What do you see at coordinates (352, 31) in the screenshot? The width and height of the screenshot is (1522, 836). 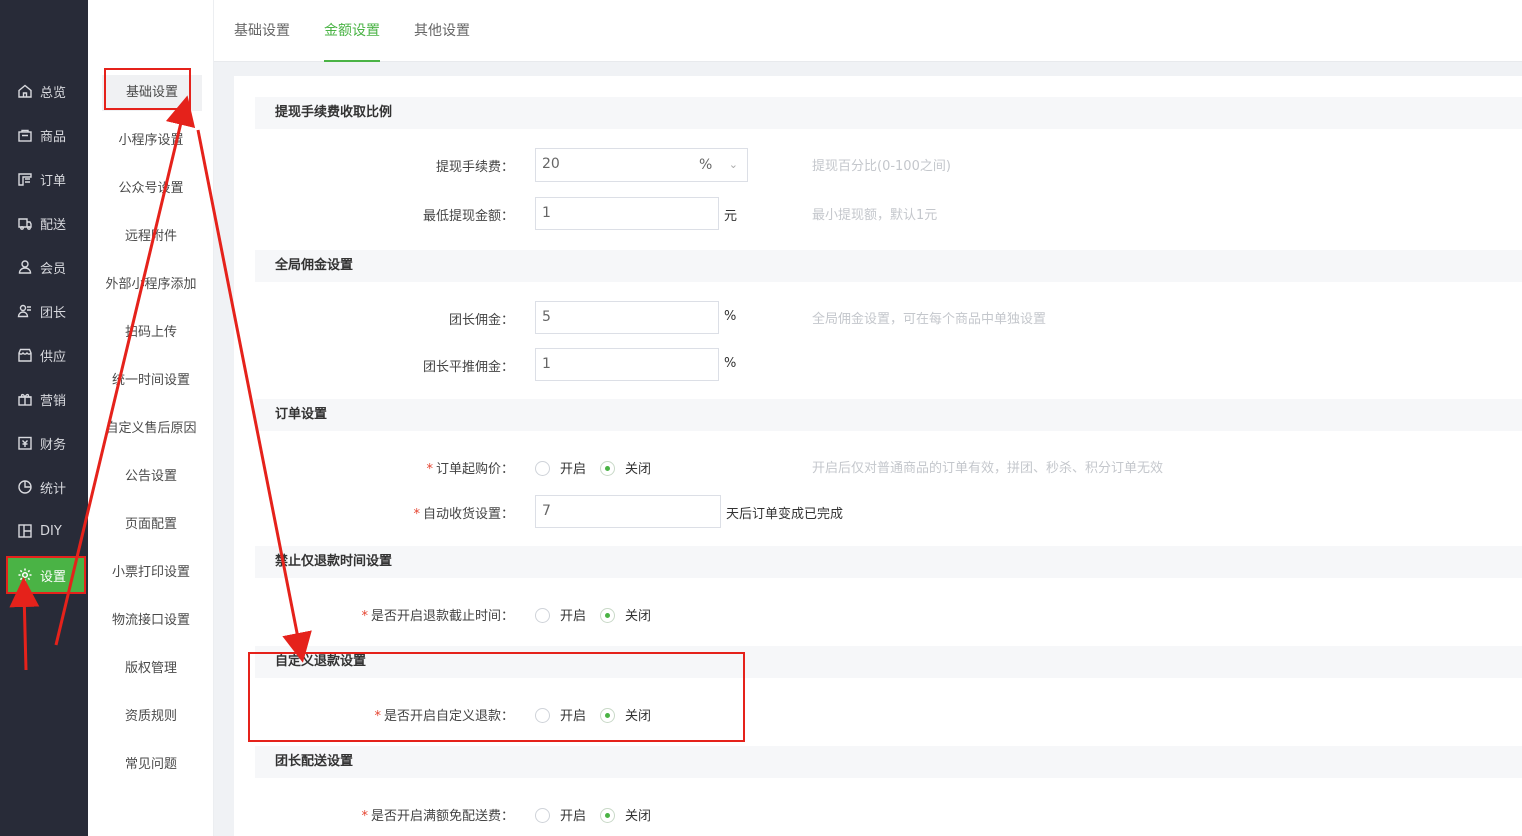 I see `tab-amount: 金额设置` at bounding box center [352, 31].